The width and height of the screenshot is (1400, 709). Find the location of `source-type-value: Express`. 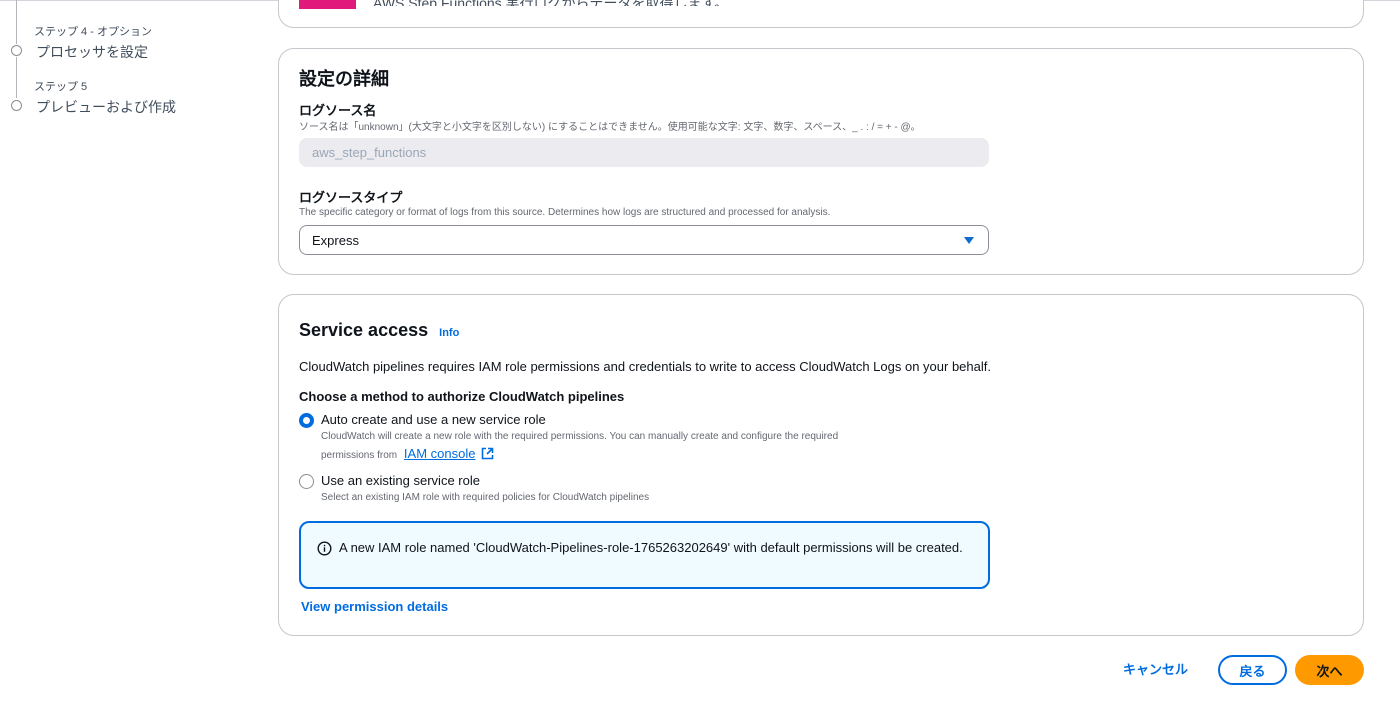

source-type-value: Express is located at coordinates (335, 240).